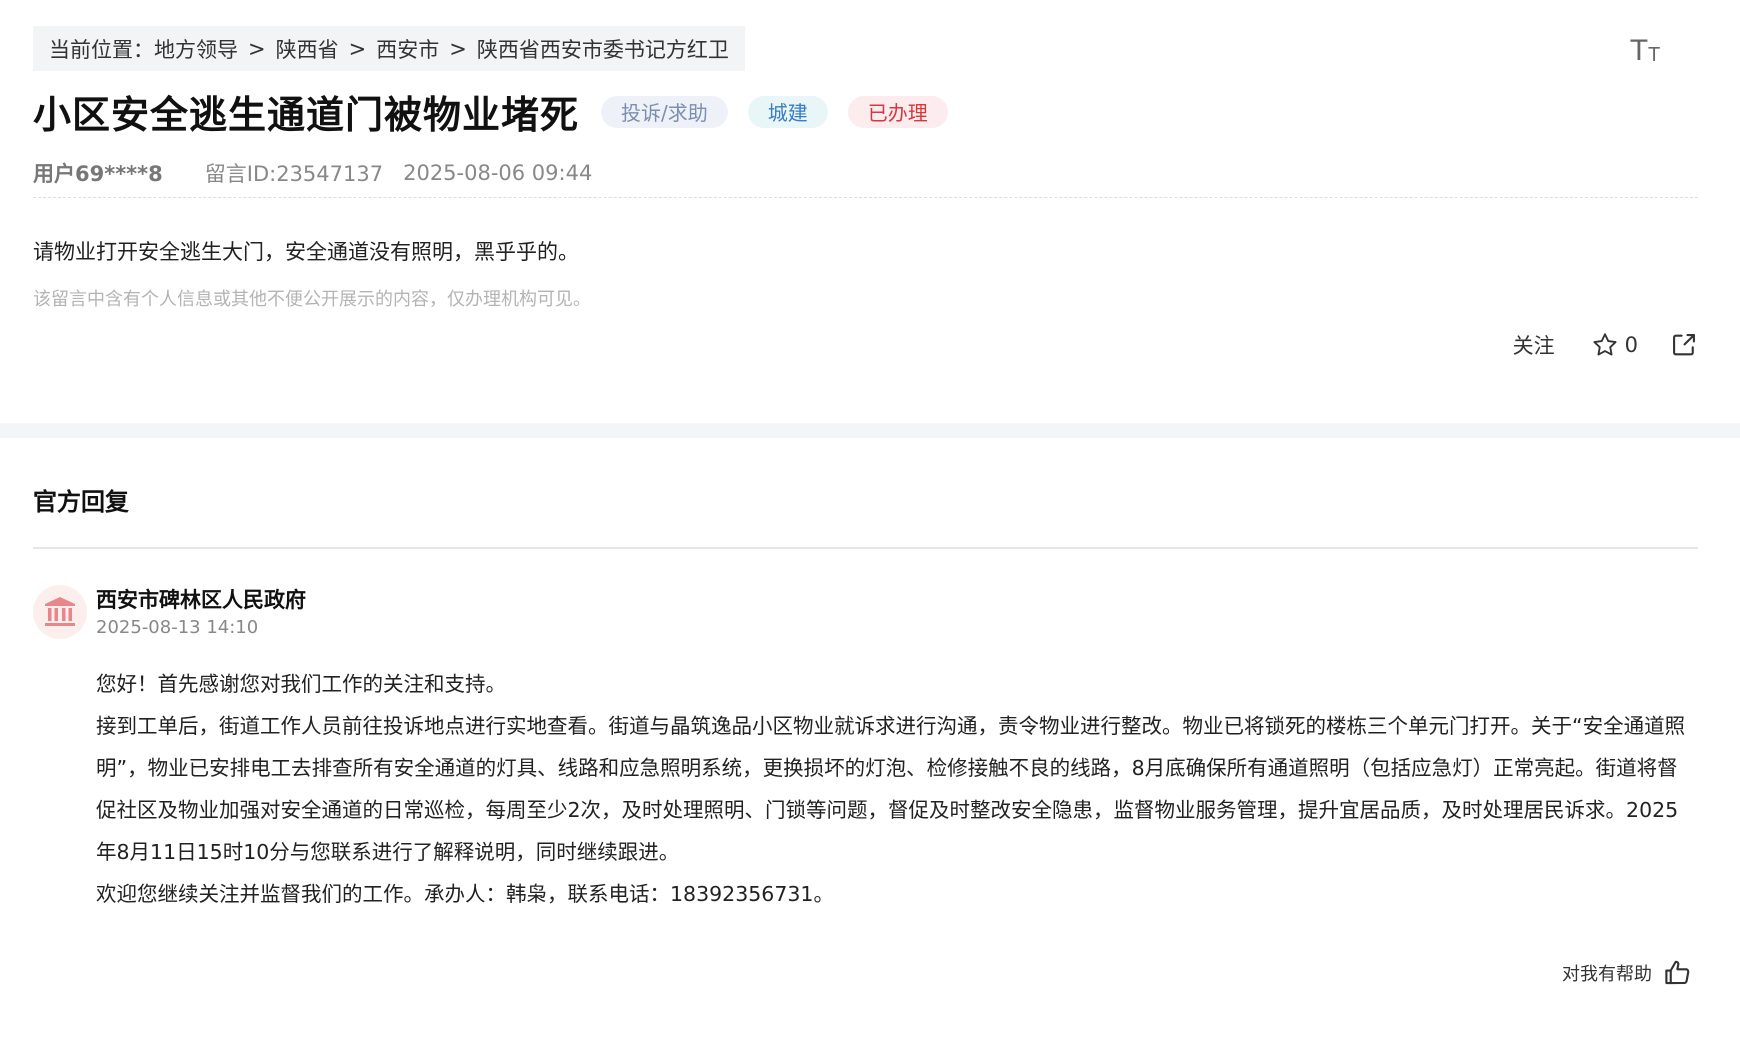 The height and width of the screenshot is (1038, 1740). I want to click on post-meta: 用户69****8 留言ID:23547137 2025-08-06 09:44, so click(312, 173).